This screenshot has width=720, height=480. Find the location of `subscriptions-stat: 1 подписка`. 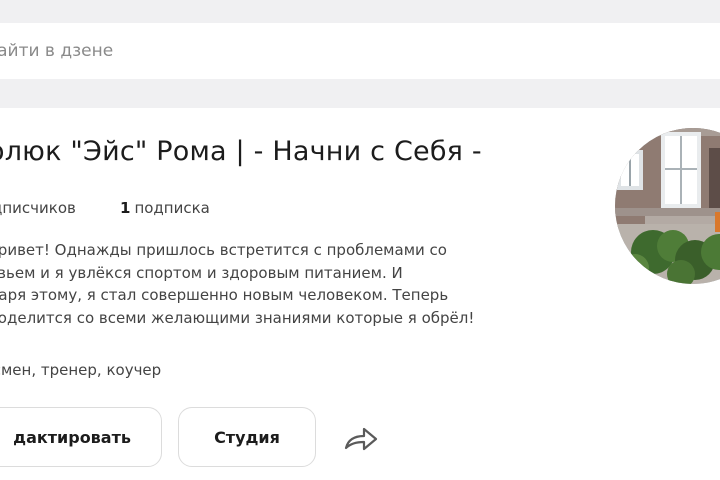

subscriptions-stat: 1 подписка is located at coordinates (165, 208).